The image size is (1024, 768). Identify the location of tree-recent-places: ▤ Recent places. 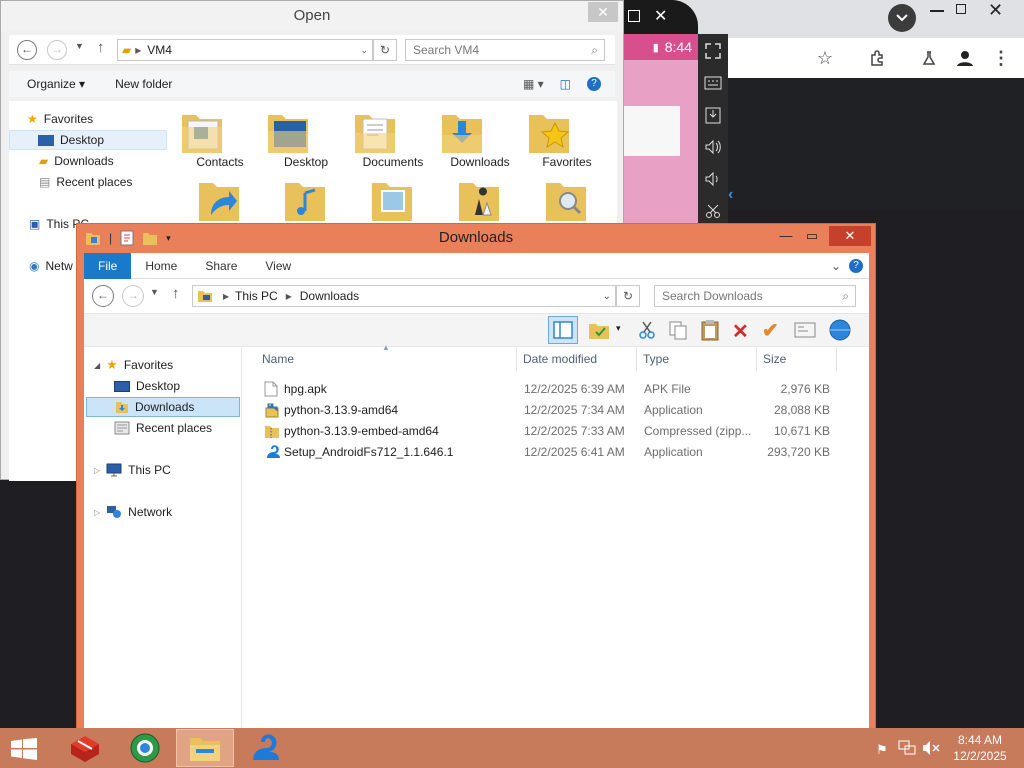
(85, 182).